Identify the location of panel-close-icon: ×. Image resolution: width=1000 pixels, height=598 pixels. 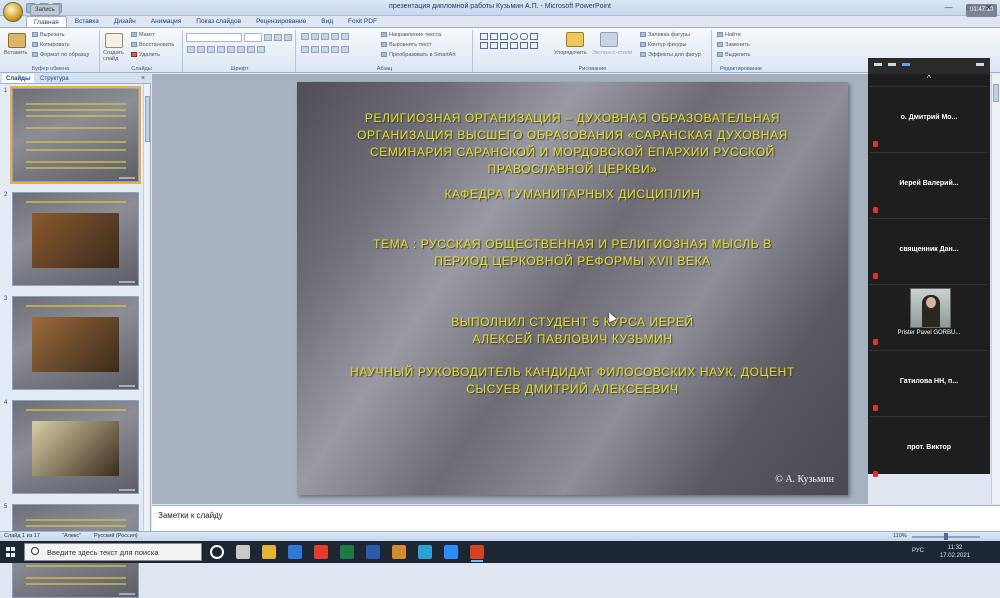
(143, 79).